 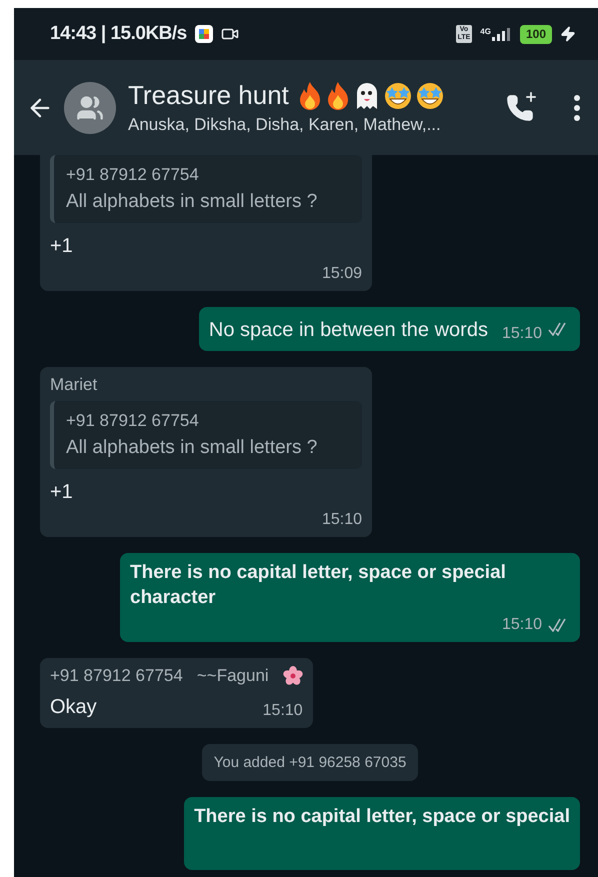 I want to click on message-time: 15:09, so click(x=342, y=274).